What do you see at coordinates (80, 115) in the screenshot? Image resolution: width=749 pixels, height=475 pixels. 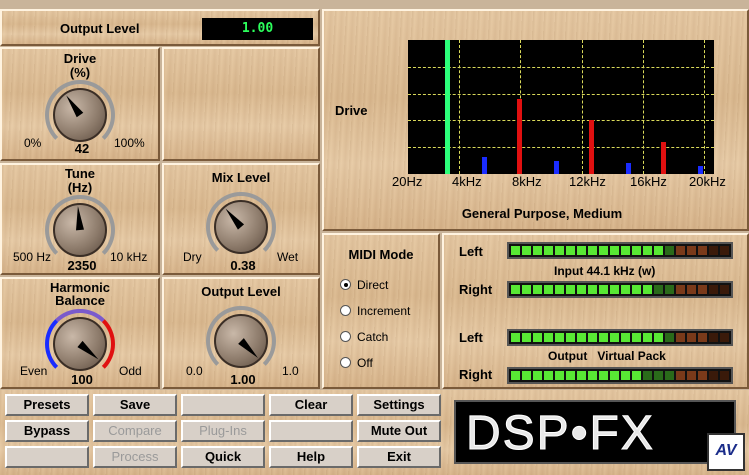 I see `drive-knob` at bounding box center [80, 115].